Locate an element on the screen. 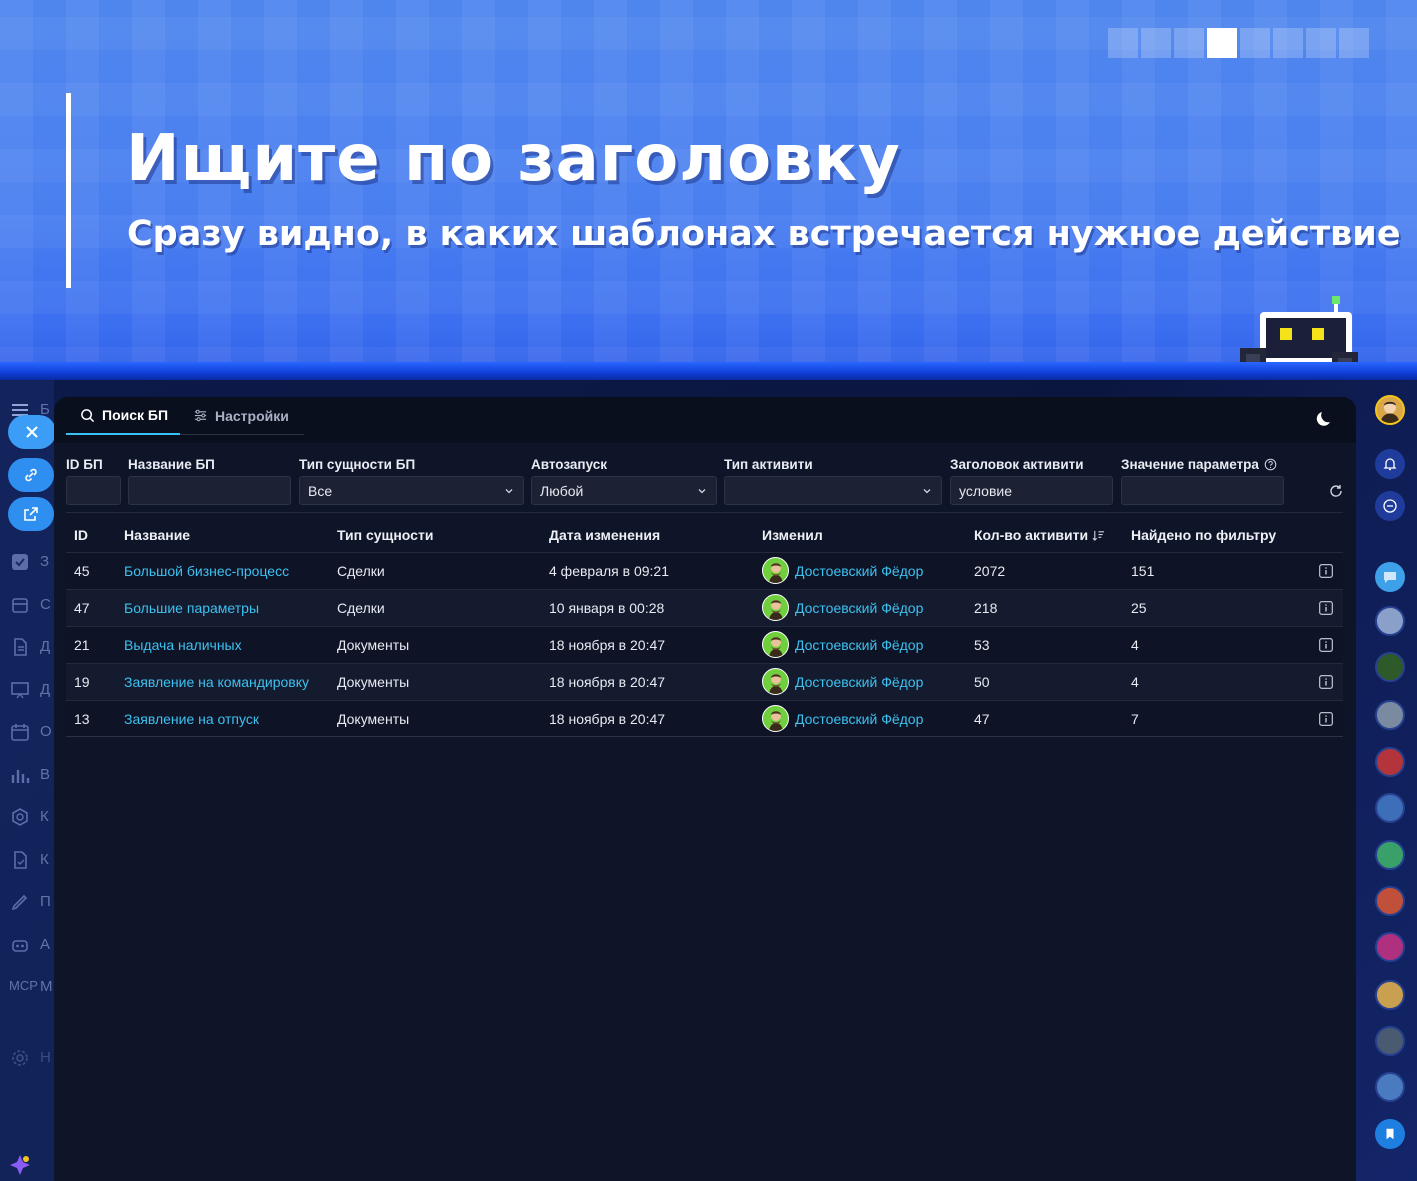  search-chat-button is located at coordinates (1390, 506).